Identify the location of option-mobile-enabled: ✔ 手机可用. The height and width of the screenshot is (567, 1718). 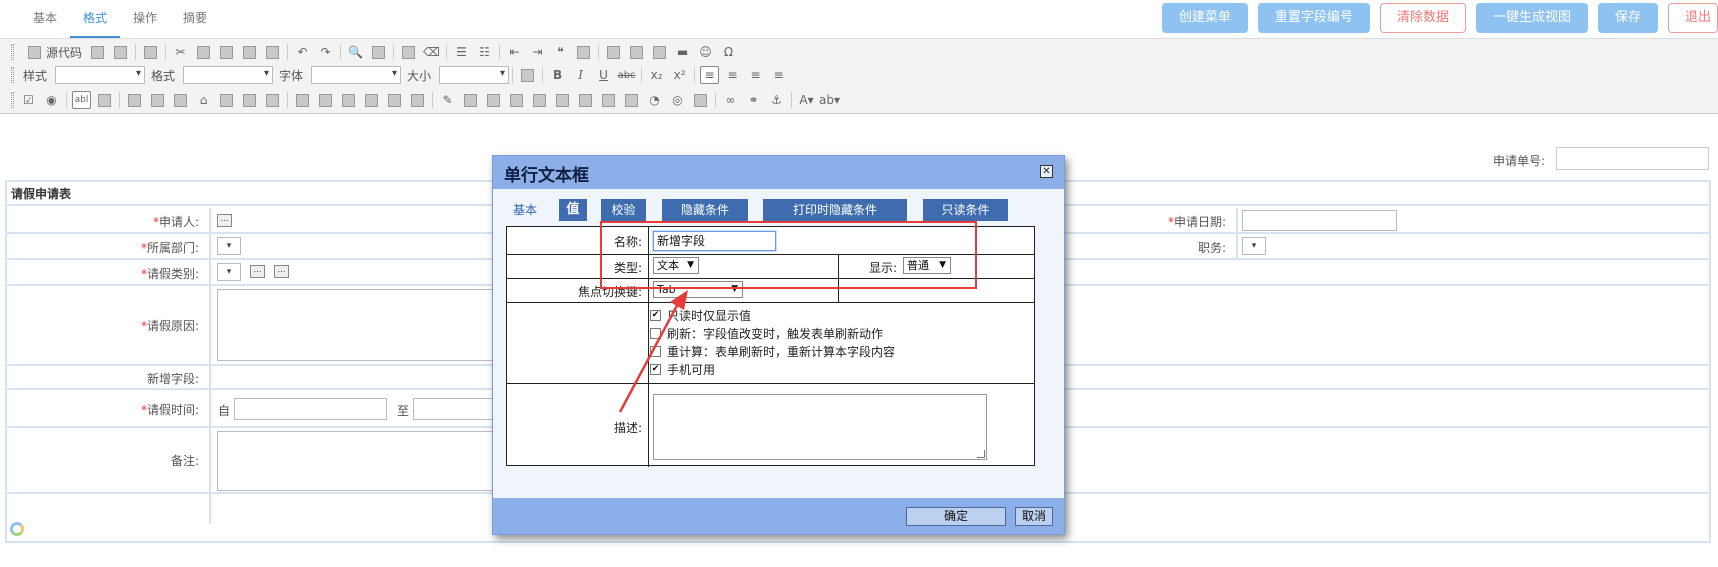
(682, 369).